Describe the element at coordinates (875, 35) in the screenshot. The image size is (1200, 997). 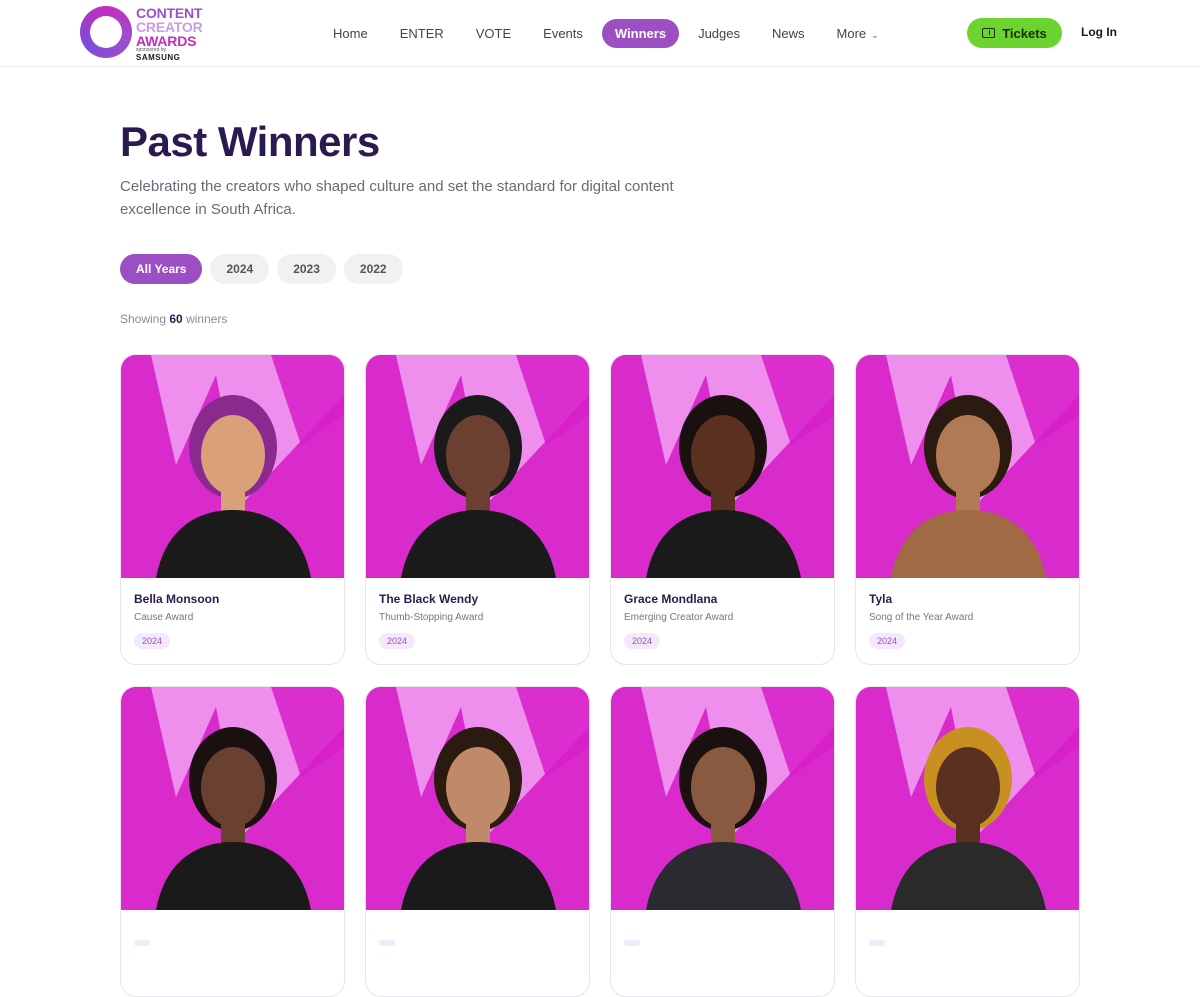
I see `chevron-down-icon: ⌄` at that location.